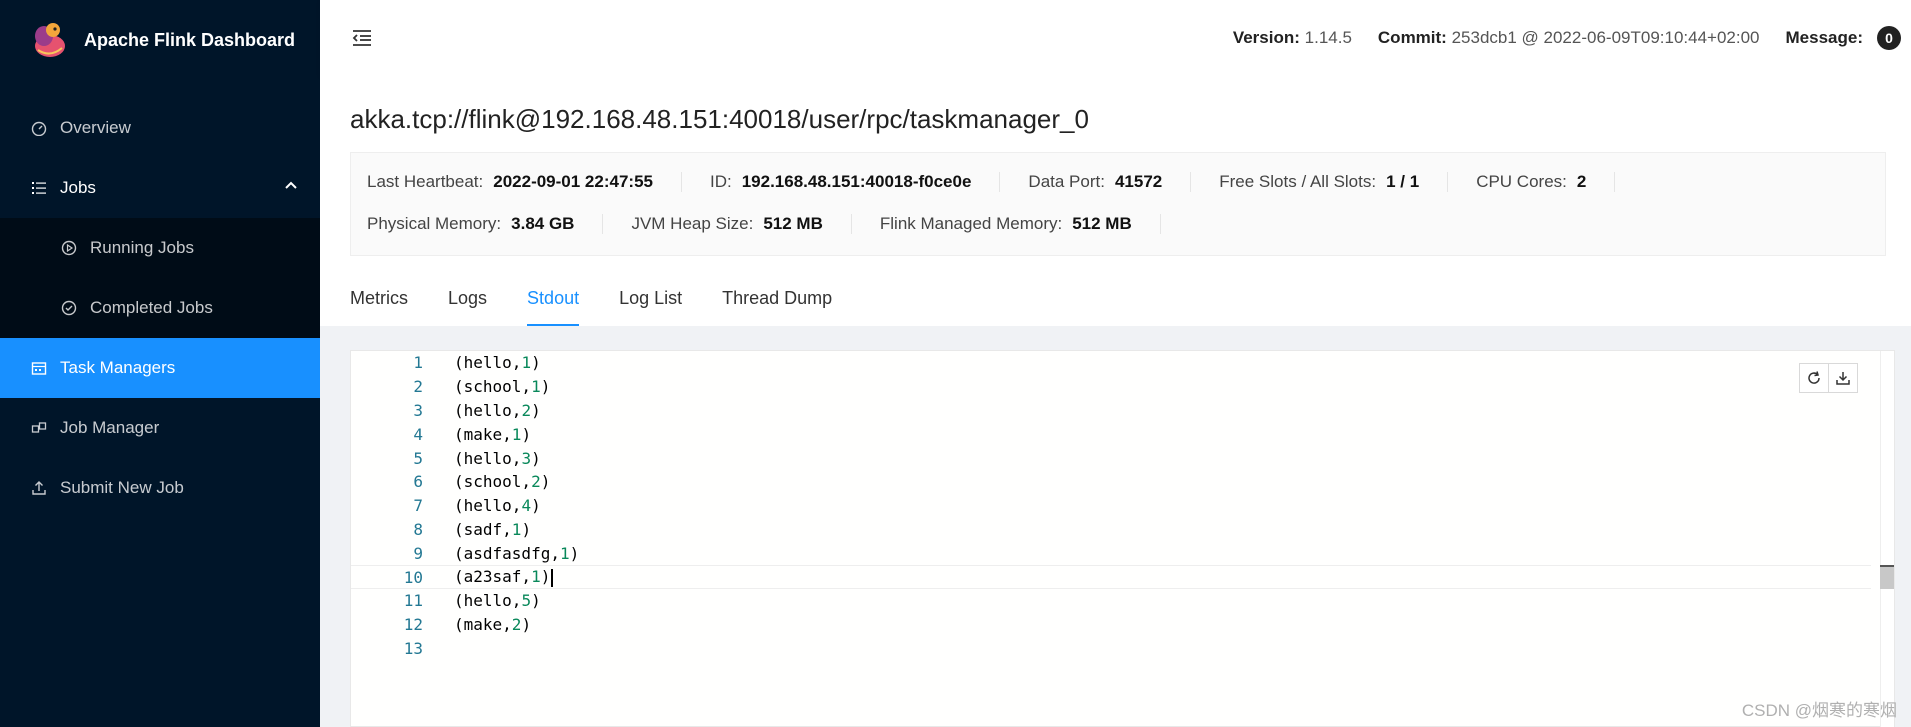 This screenshot has width=1911, height=727. Describe the element at coordinates (497, 363) in the screenshot. I see `line-text: (hello,1)` at that location.